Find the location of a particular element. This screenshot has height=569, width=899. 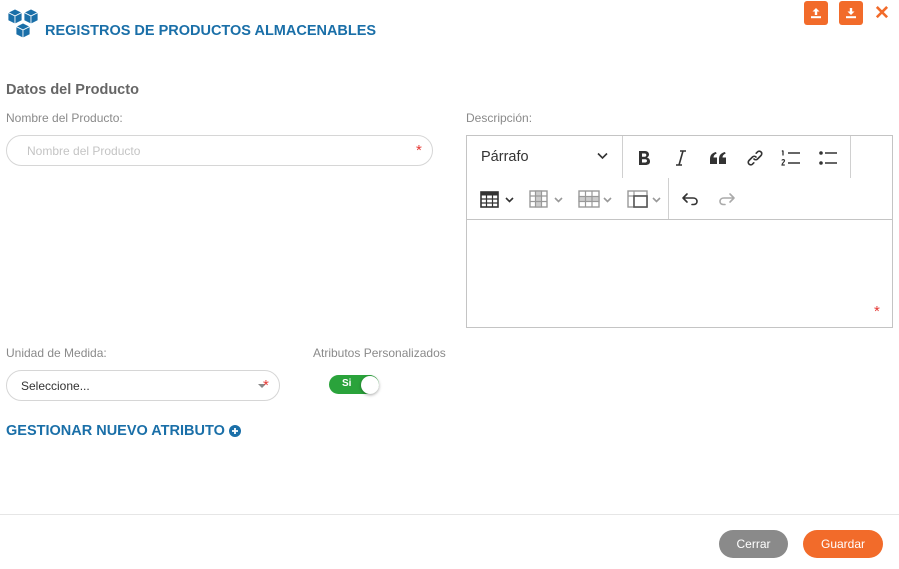

editor-content-area is located at coordinates (679, 273).